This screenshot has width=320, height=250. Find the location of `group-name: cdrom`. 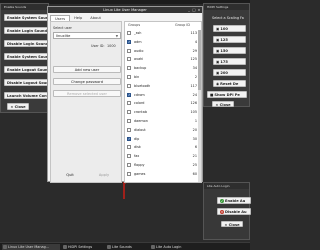

group-name: cdrom is located at coordinates (139, 94).